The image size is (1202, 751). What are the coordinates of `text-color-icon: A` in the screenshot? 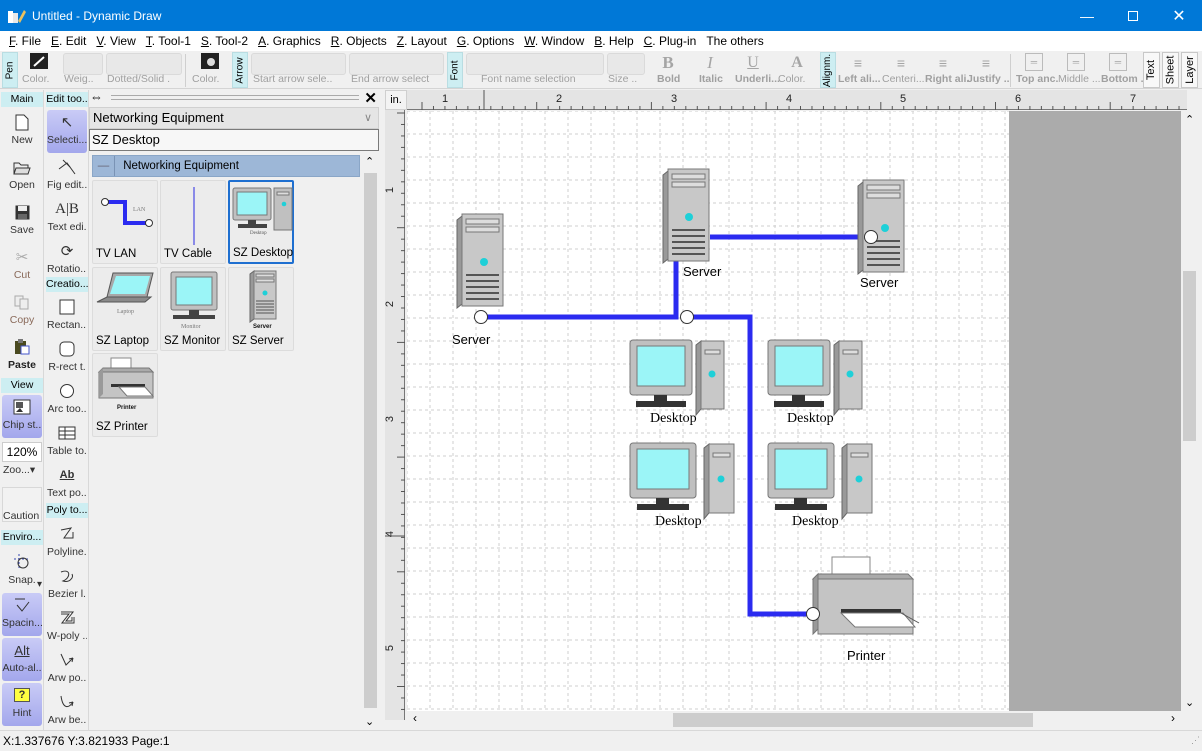 It's located at (797, 63).